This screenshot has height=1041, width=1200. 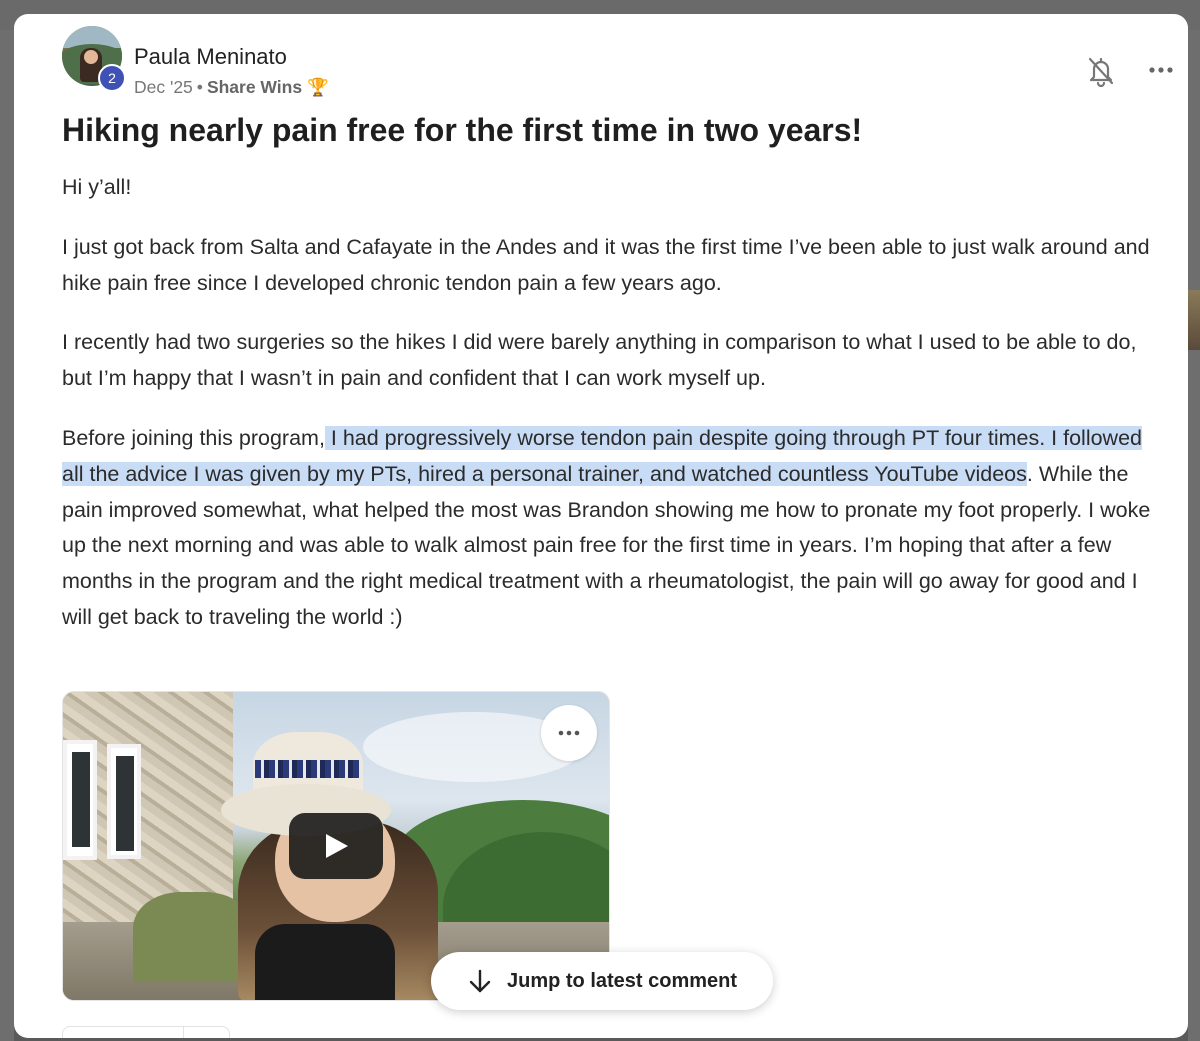 I want to click on jump-button-label: Jump to latest comment, so click(x=622, y=981).